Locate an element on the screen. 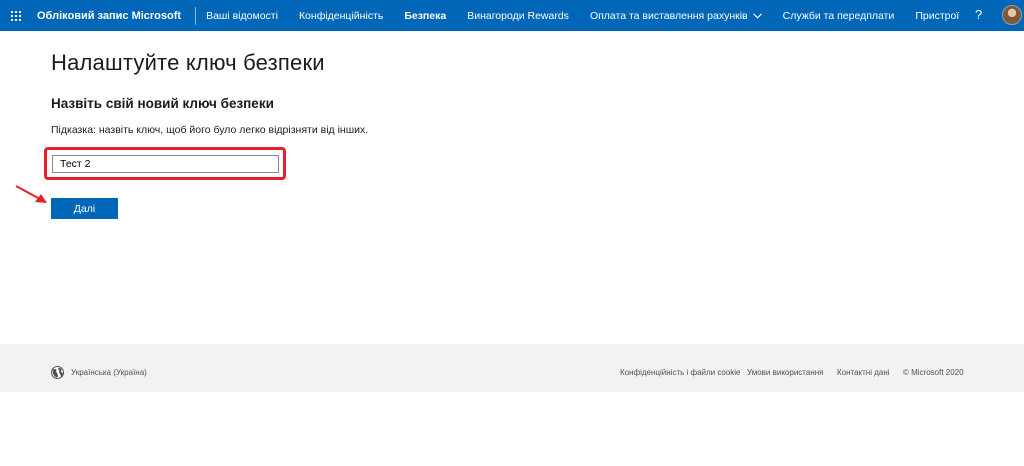 The image size is (1024, 466). header-divider is located at coordinates (196, 15).